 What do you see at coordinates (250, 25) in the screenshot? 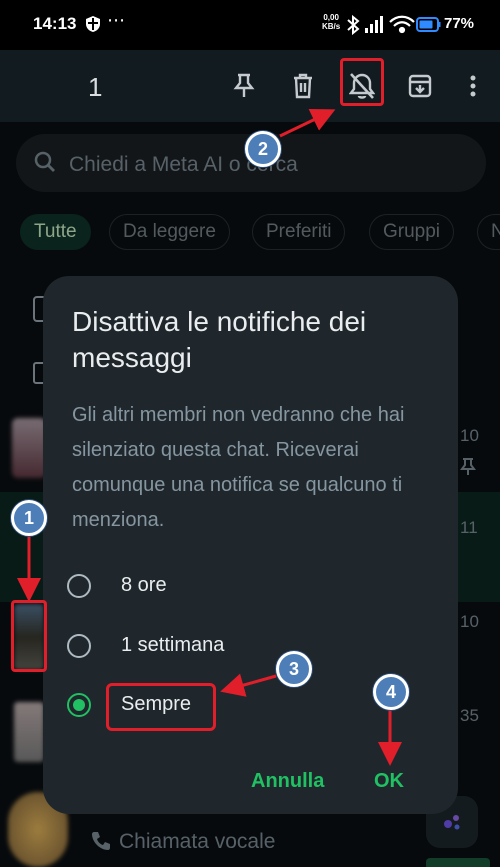
I see `status-bar: 14:13 ⋯ 0,00 KB/s 77%` at bounding box center [250, 25].